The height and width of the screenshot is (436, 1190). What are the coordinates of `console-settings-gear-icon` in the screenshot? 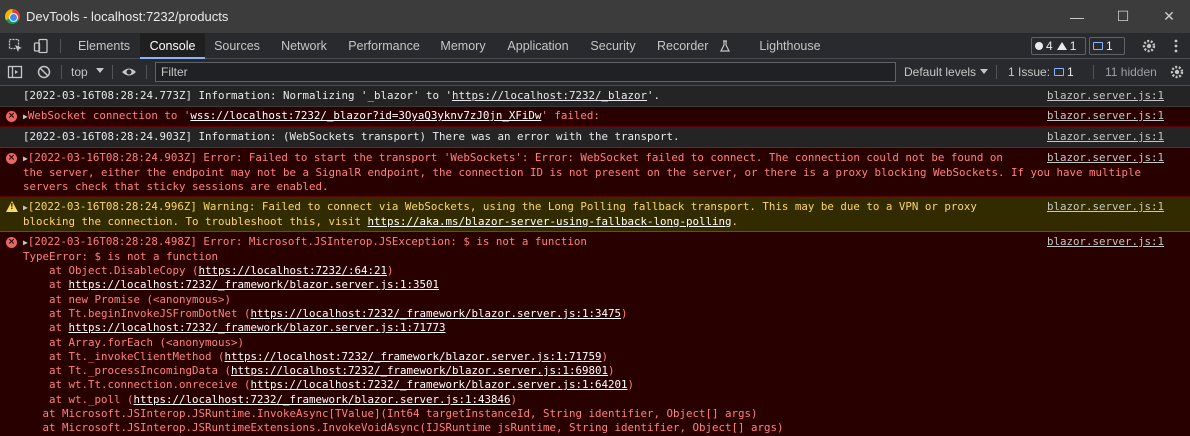 It's located at (1177, 72).